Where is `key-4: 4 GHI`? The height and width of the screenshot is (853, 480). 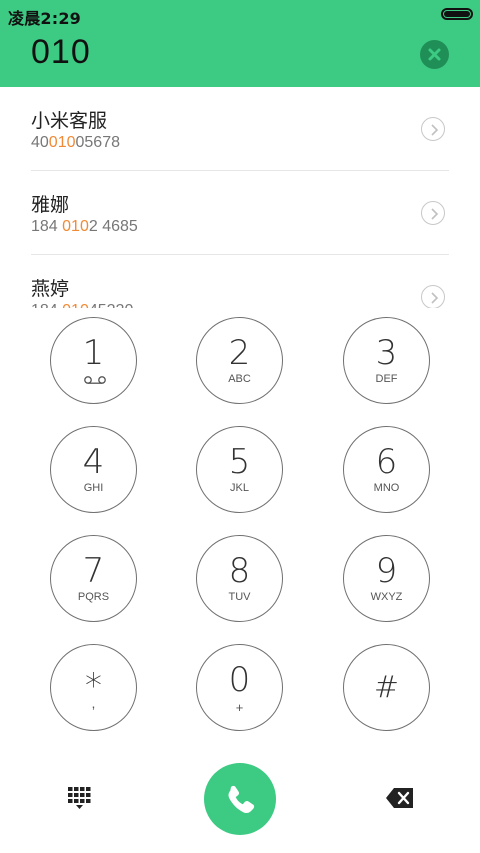 key-4: 4 GHI is located at coordinates (93, 469).